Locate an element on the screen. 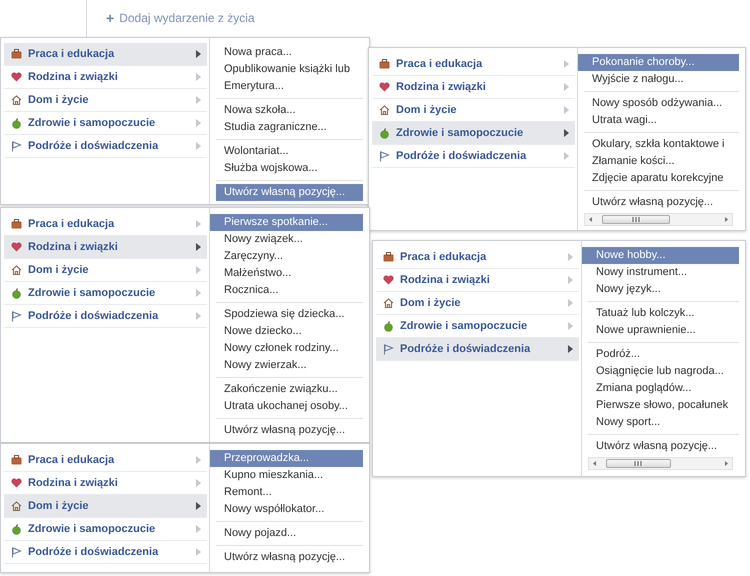  category-item: Dom i życie is located at coordinates (105, 506).